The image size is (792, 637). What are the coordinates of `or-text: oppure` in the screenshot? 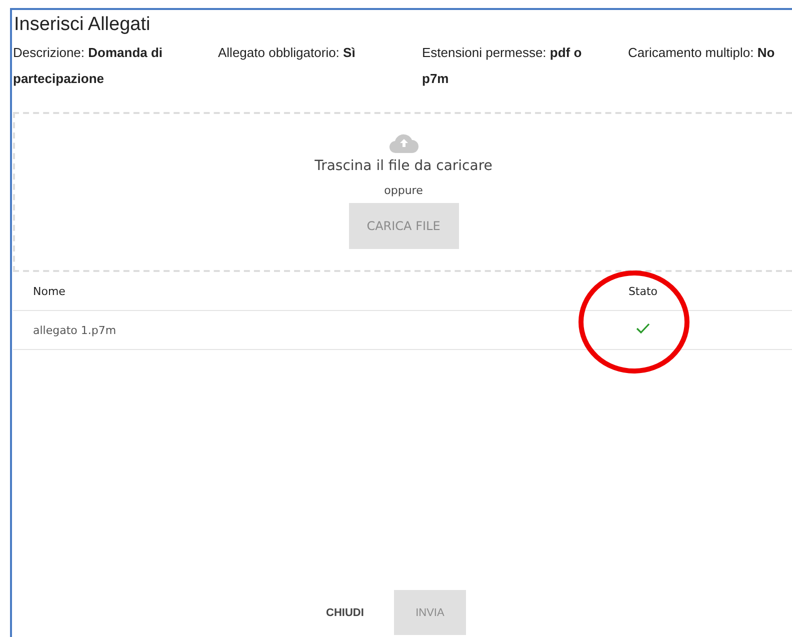 It's located at (403, 190).